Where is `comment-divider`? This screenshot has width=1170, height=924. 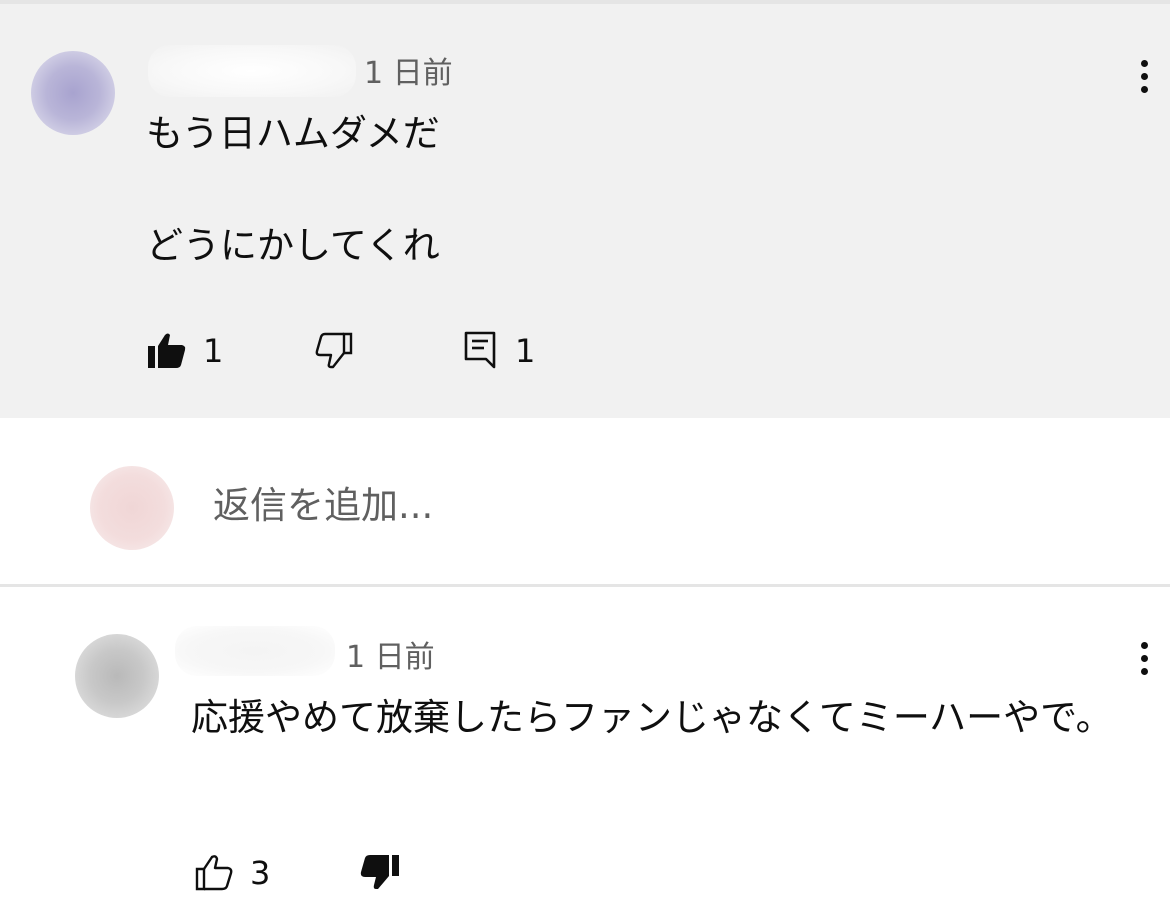
comment-divider is located at coordinates (585, 585).